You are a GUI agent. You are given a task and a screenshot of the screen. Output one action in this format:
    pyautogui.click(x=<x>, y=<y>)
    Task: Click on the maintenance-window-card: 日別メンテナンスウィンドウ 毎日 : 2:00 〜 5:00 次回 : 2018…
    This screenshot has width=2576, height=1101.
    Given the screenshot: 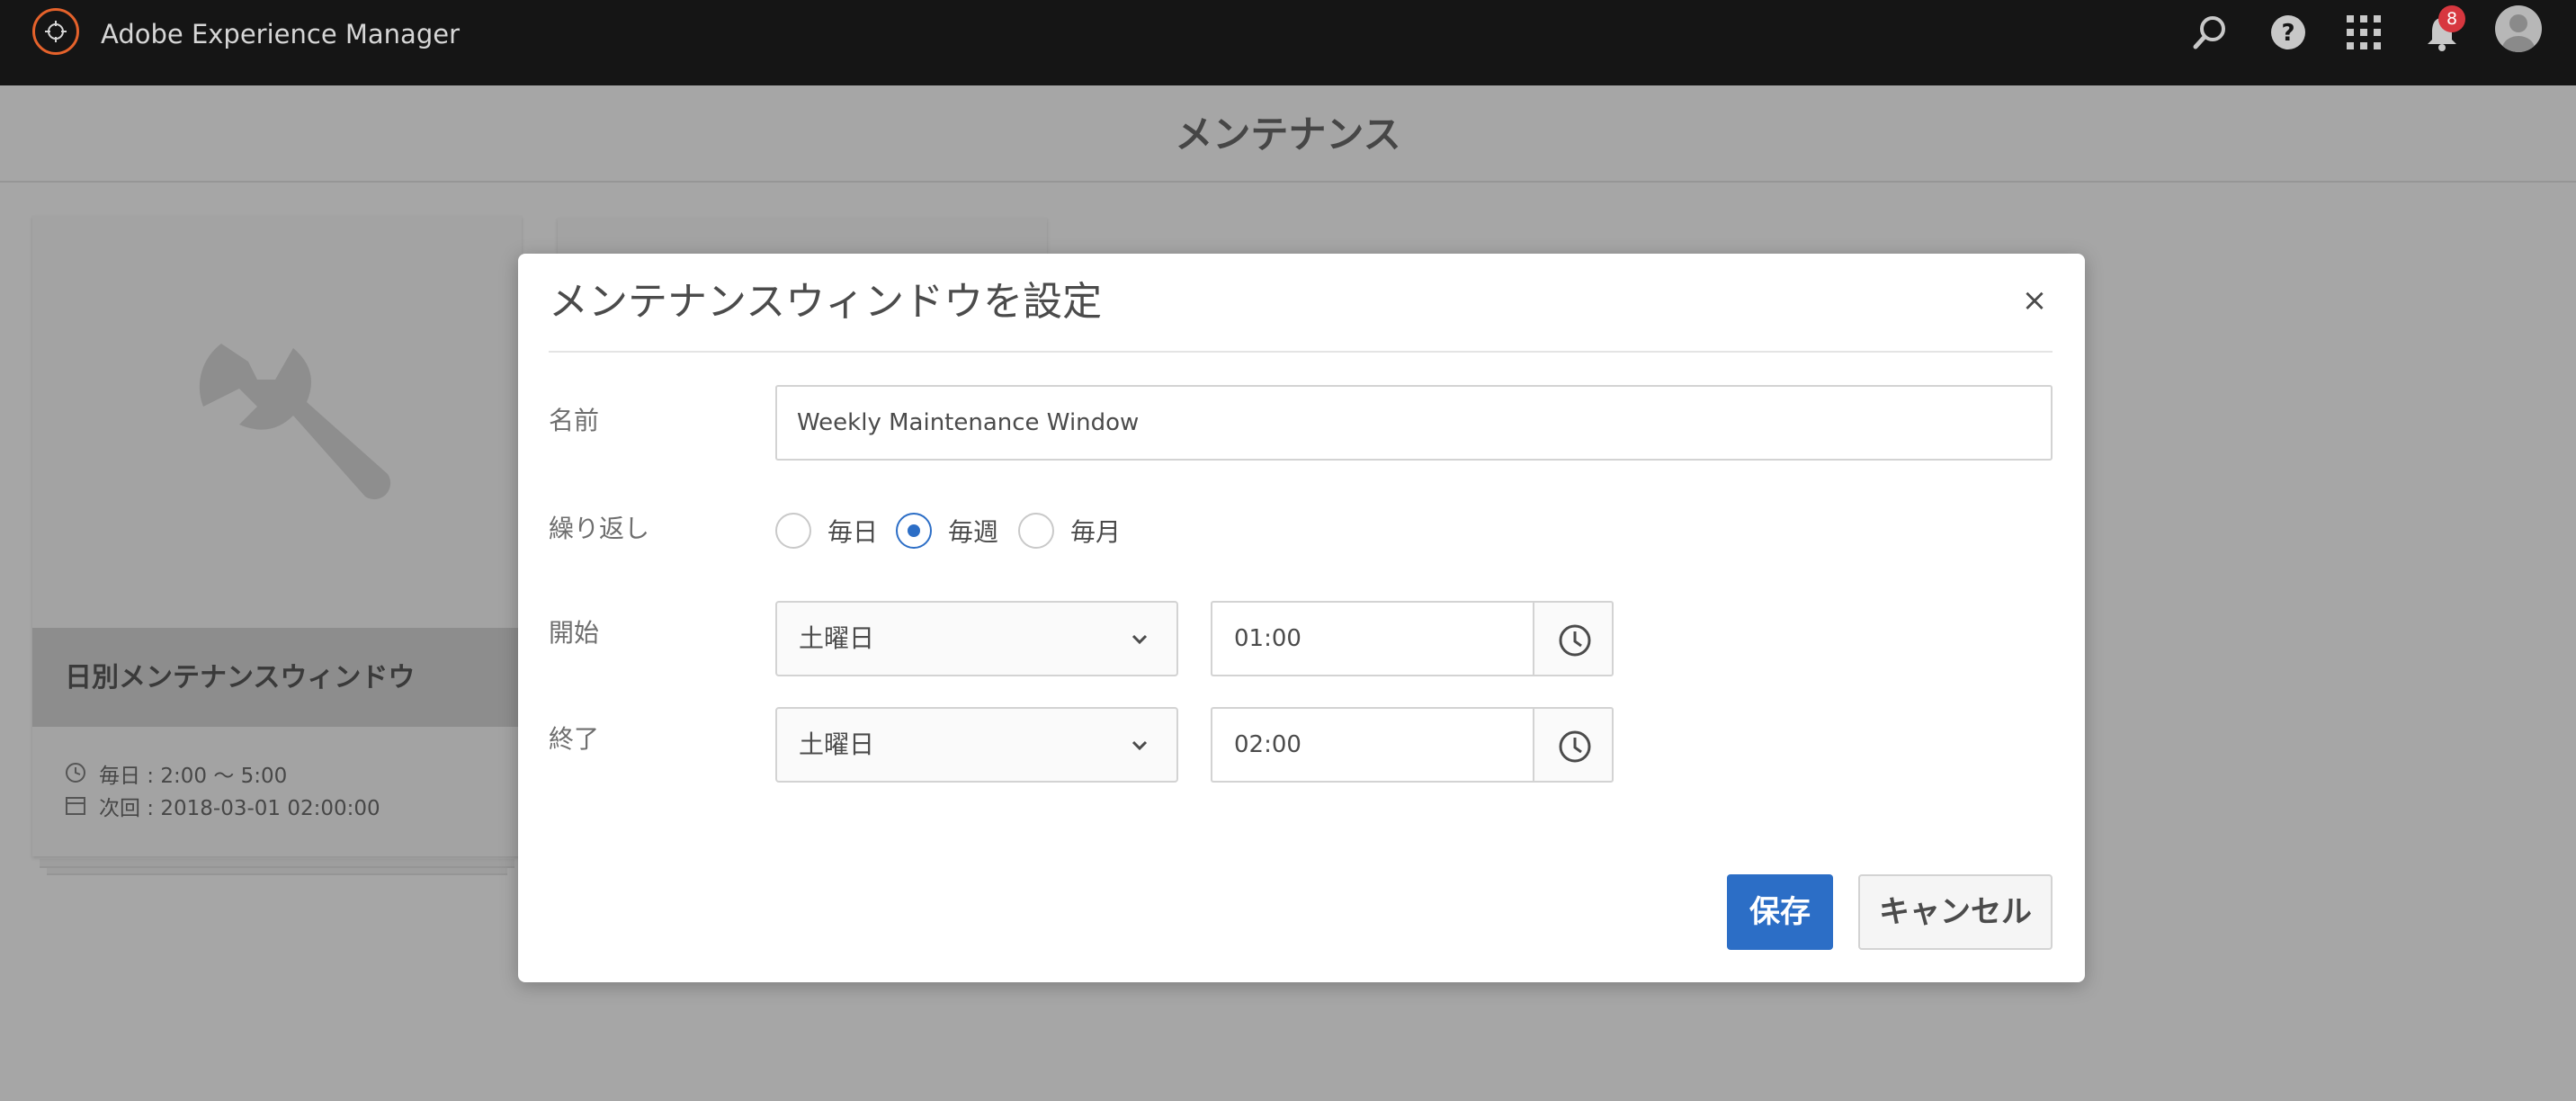 What is the action you would take?
    pyautogui.click(x=277, y=536)
    